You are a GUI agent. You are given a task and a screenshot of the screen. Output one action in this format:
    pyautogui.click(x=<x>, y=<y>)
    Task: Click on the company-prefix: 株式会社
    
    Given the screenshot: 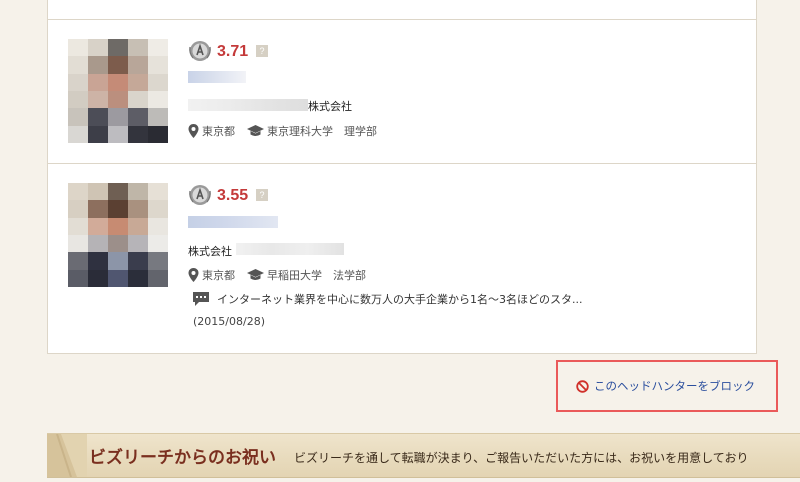 What is the action you would take?
    pyautogui.click(x=210, y=251)
    